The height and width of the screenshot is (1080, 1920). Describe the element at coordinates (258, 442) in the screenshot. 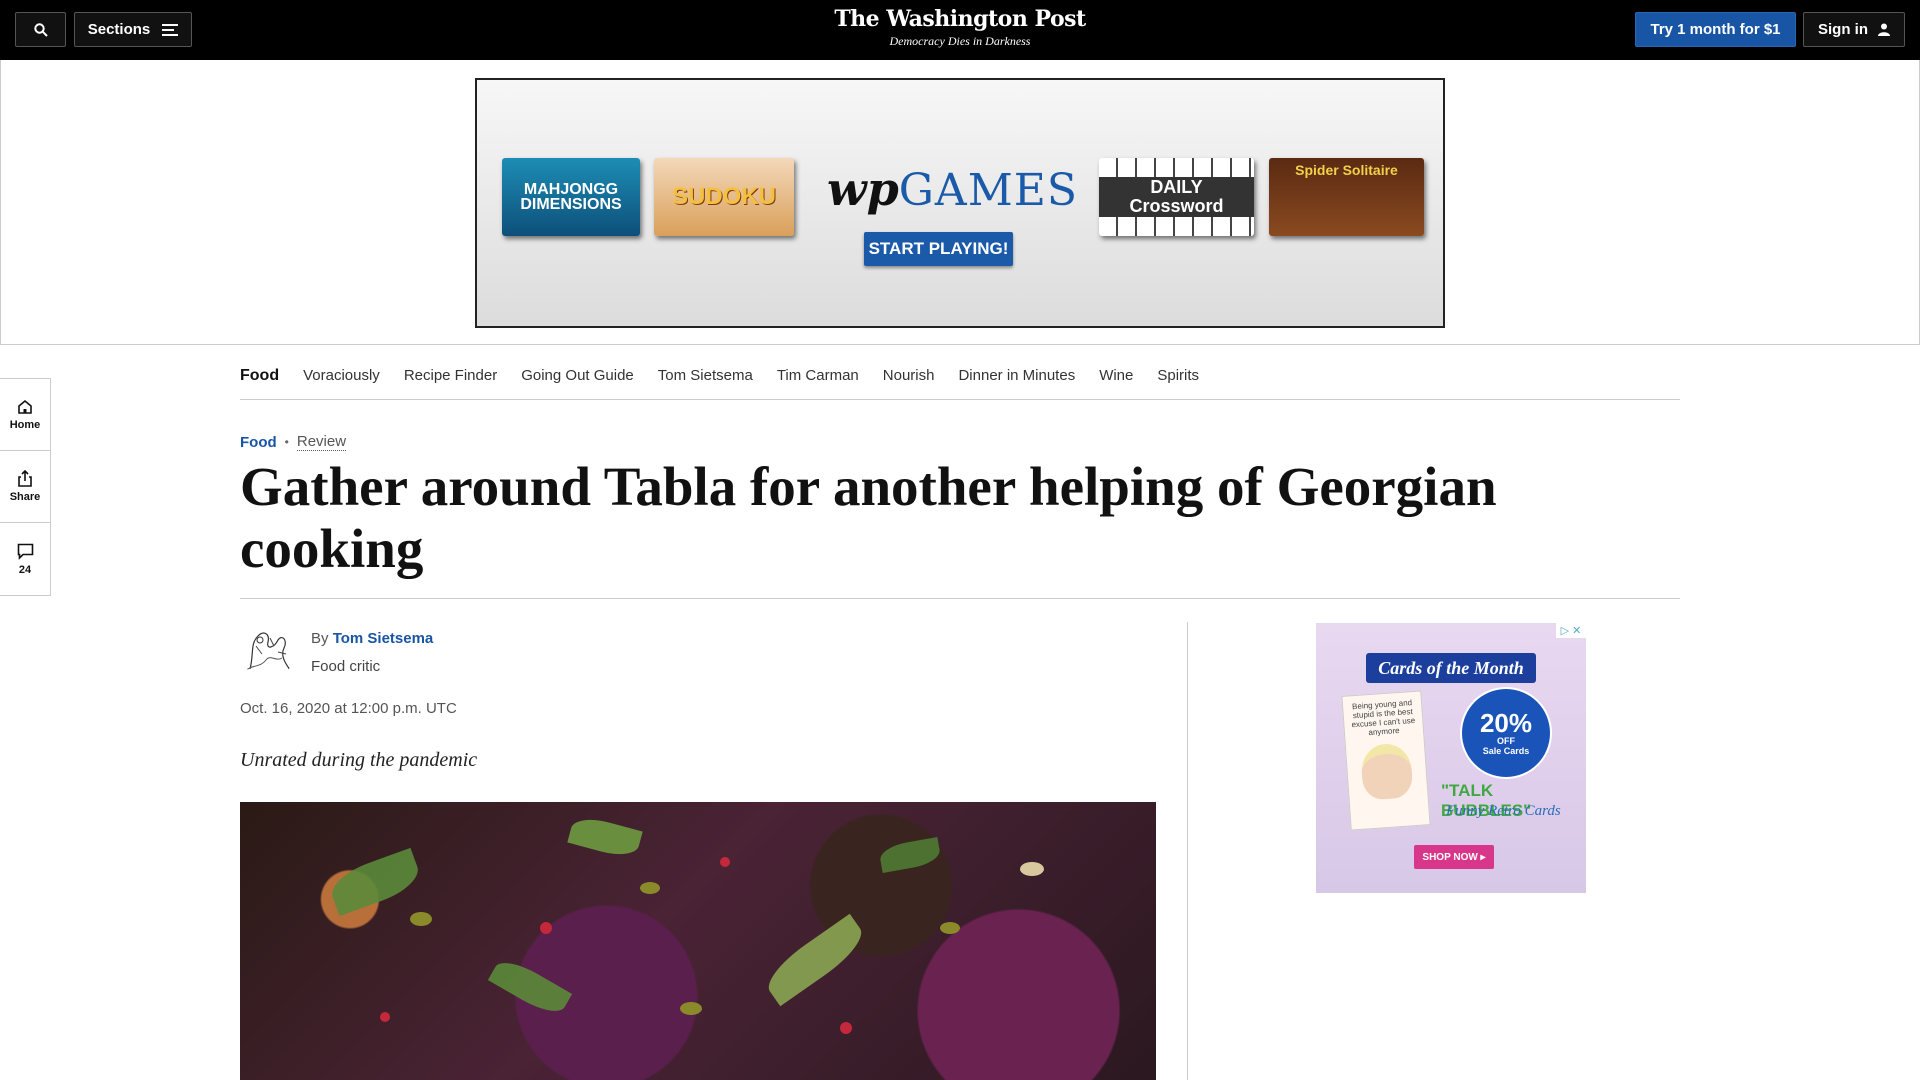

I see `kicker-section-link: Food` at that location.